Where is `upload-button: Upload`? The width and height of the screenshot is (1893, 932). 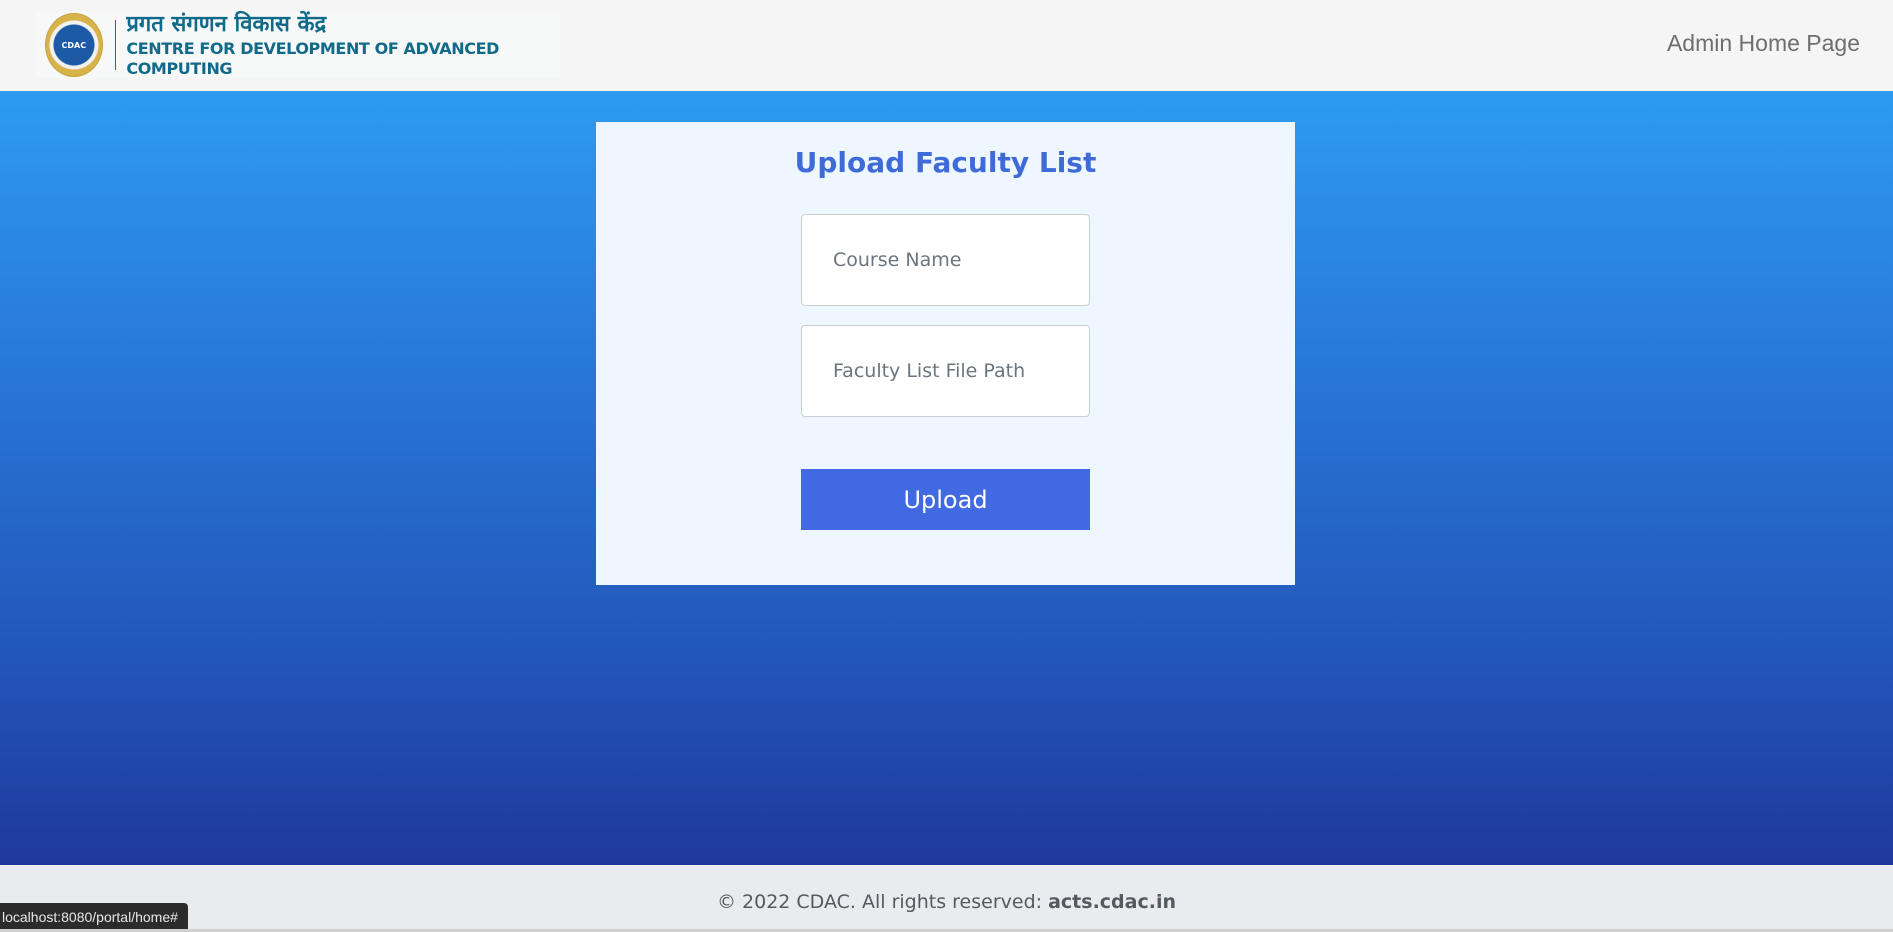
upload-button: Upload is located at coordinates (945, 499).